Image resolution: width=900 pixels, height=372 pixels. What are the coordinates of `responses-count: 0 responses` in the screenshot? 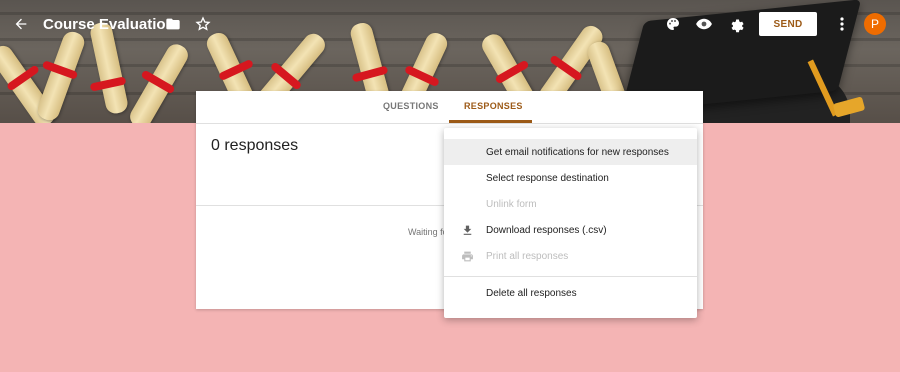 It's located at (255, 145).